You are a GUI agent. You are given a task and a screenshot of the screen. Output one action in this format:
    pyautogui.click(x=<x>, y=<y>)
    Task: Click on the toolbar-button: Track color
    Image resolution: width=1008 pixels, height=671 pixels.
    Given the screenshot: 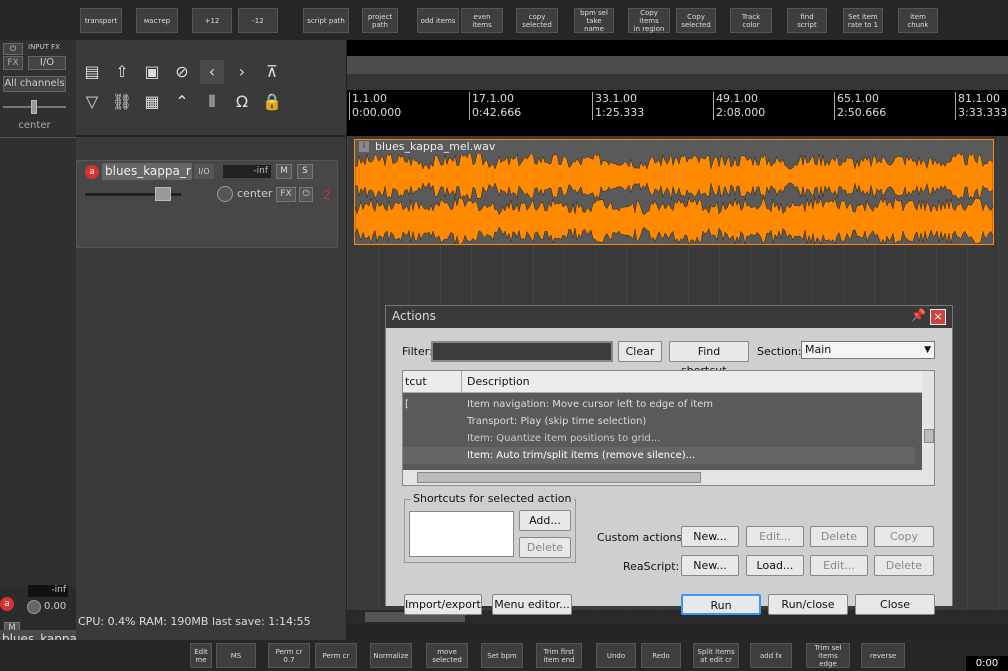 What is the action you would take?
    pyautogui.click(x=751, y=20)
    